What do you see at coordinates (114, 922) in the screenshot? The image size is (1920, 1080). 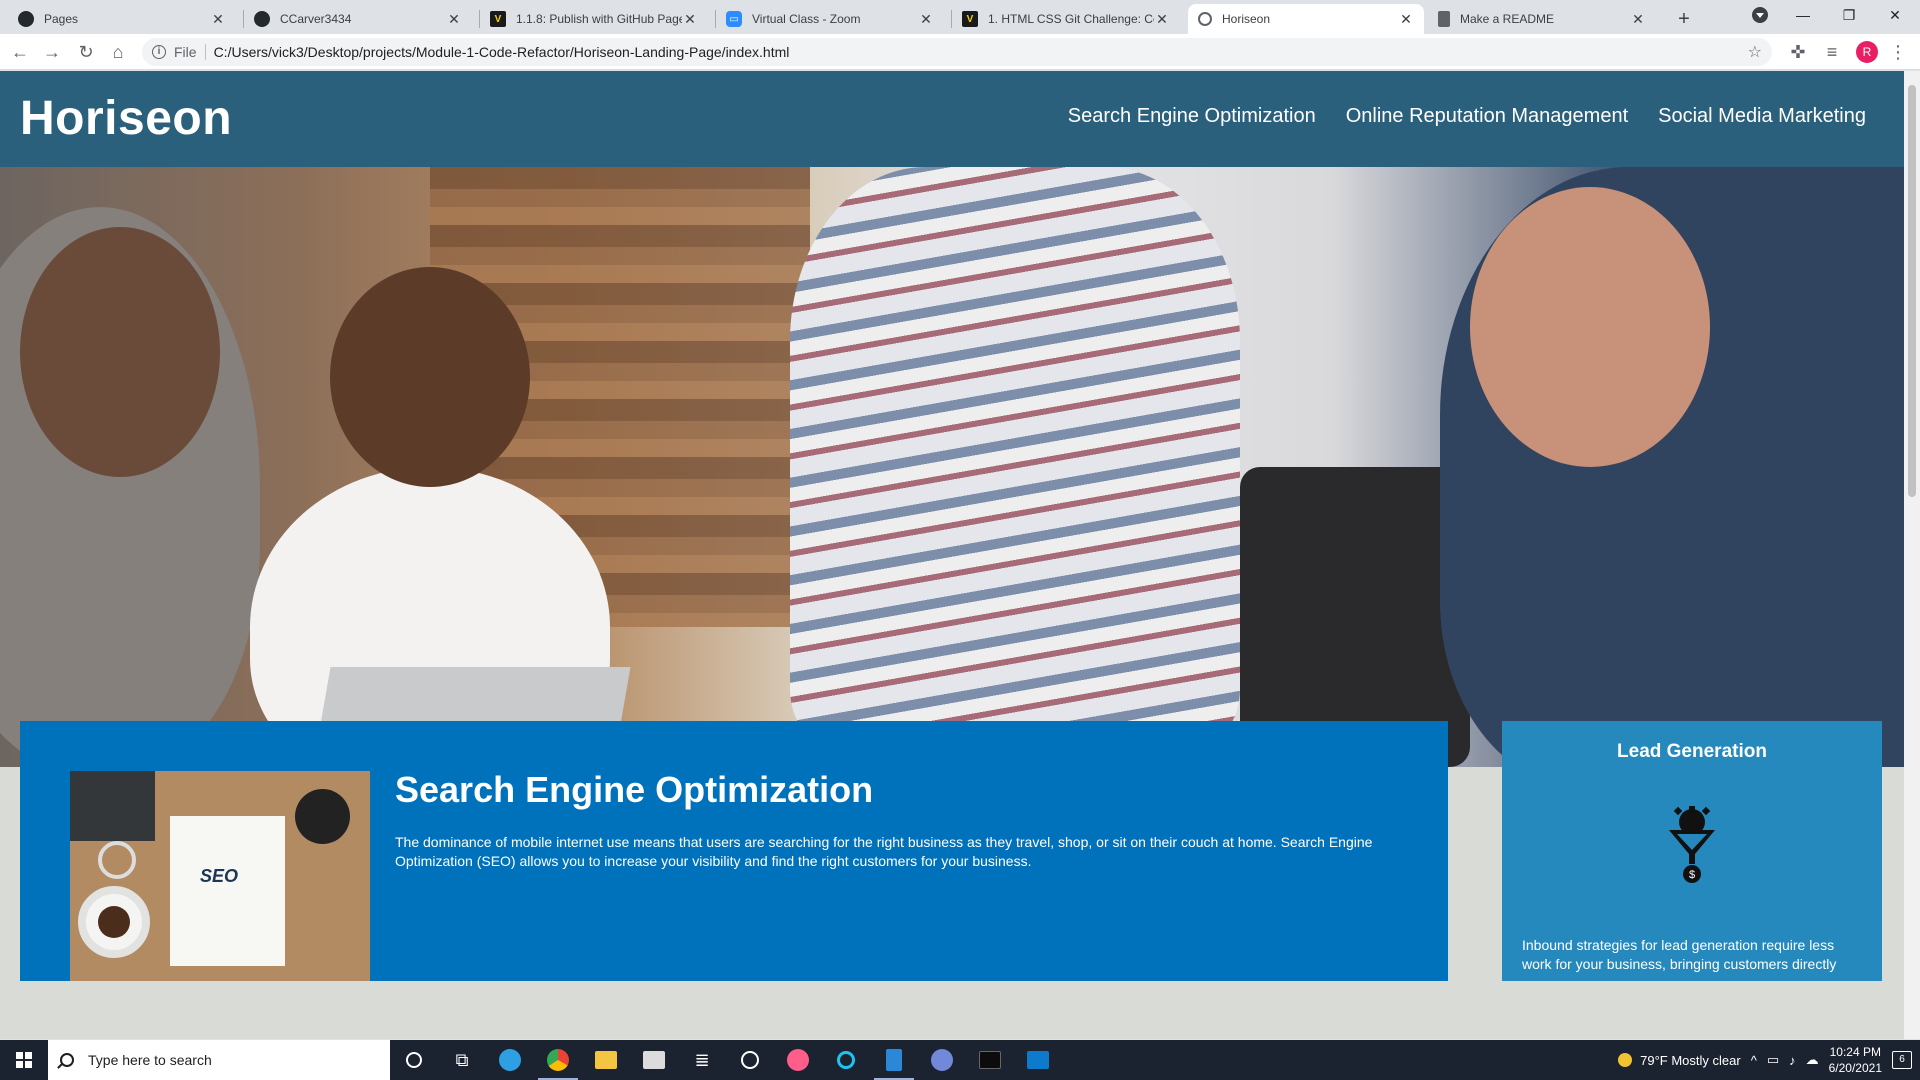 I see `seo-image-coffee-cup` at bounding box center [114, 922].